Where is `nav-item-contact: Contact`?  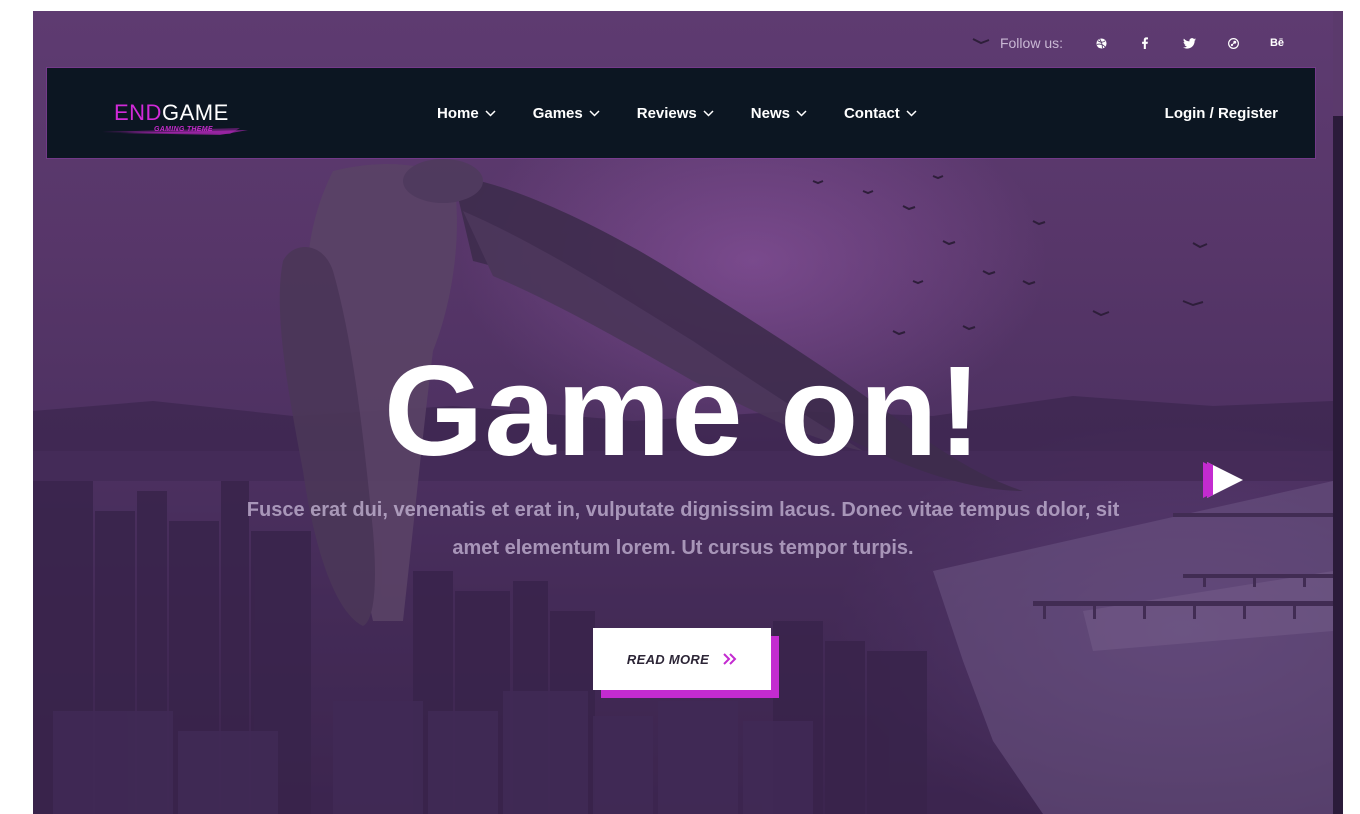 nav-item-contact: Contact is located at coordinates (880, 113).